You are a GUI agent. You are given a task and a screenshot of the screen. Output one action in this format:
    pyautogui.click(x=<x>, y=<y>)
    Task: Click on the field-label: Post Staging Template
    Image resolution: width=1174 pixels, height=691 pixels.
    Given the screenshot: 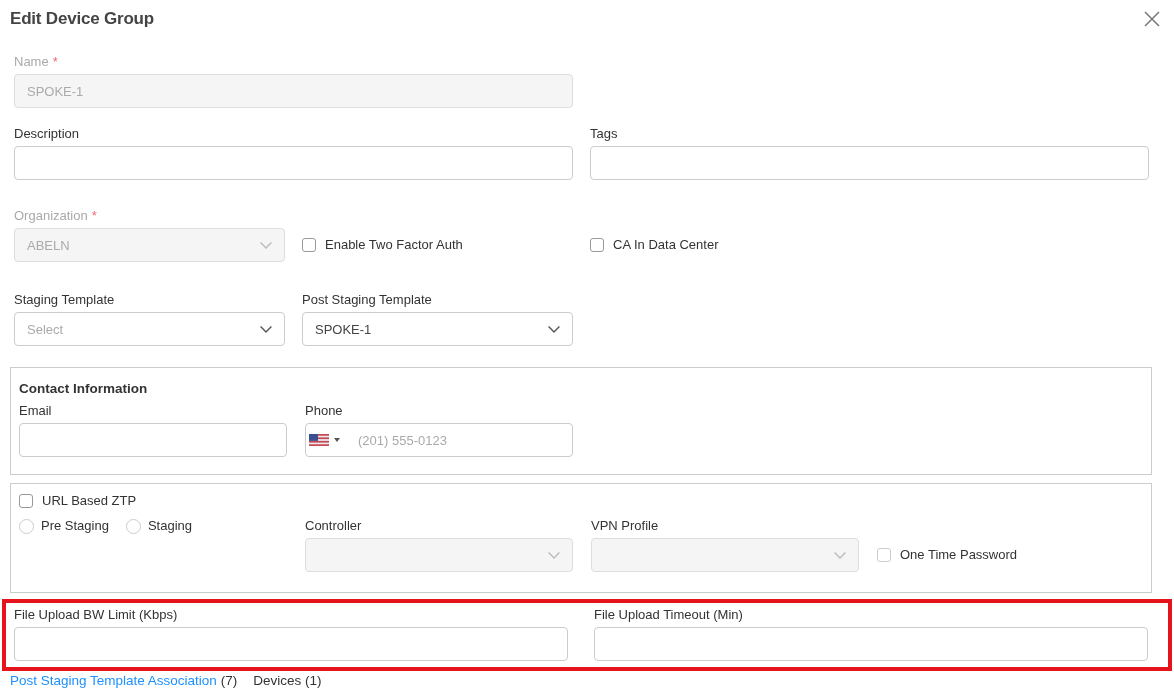 What is the action you would take?
    pyautogui.click(x=367, y=300)
    